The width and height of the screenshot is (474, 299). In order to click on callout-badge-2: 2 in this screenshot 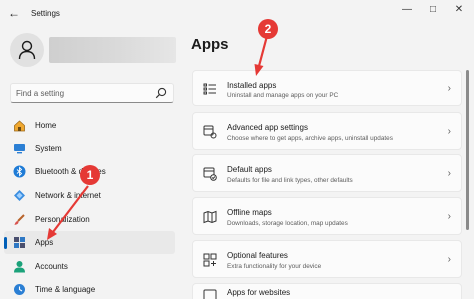, I will do `click(268, 29)`.